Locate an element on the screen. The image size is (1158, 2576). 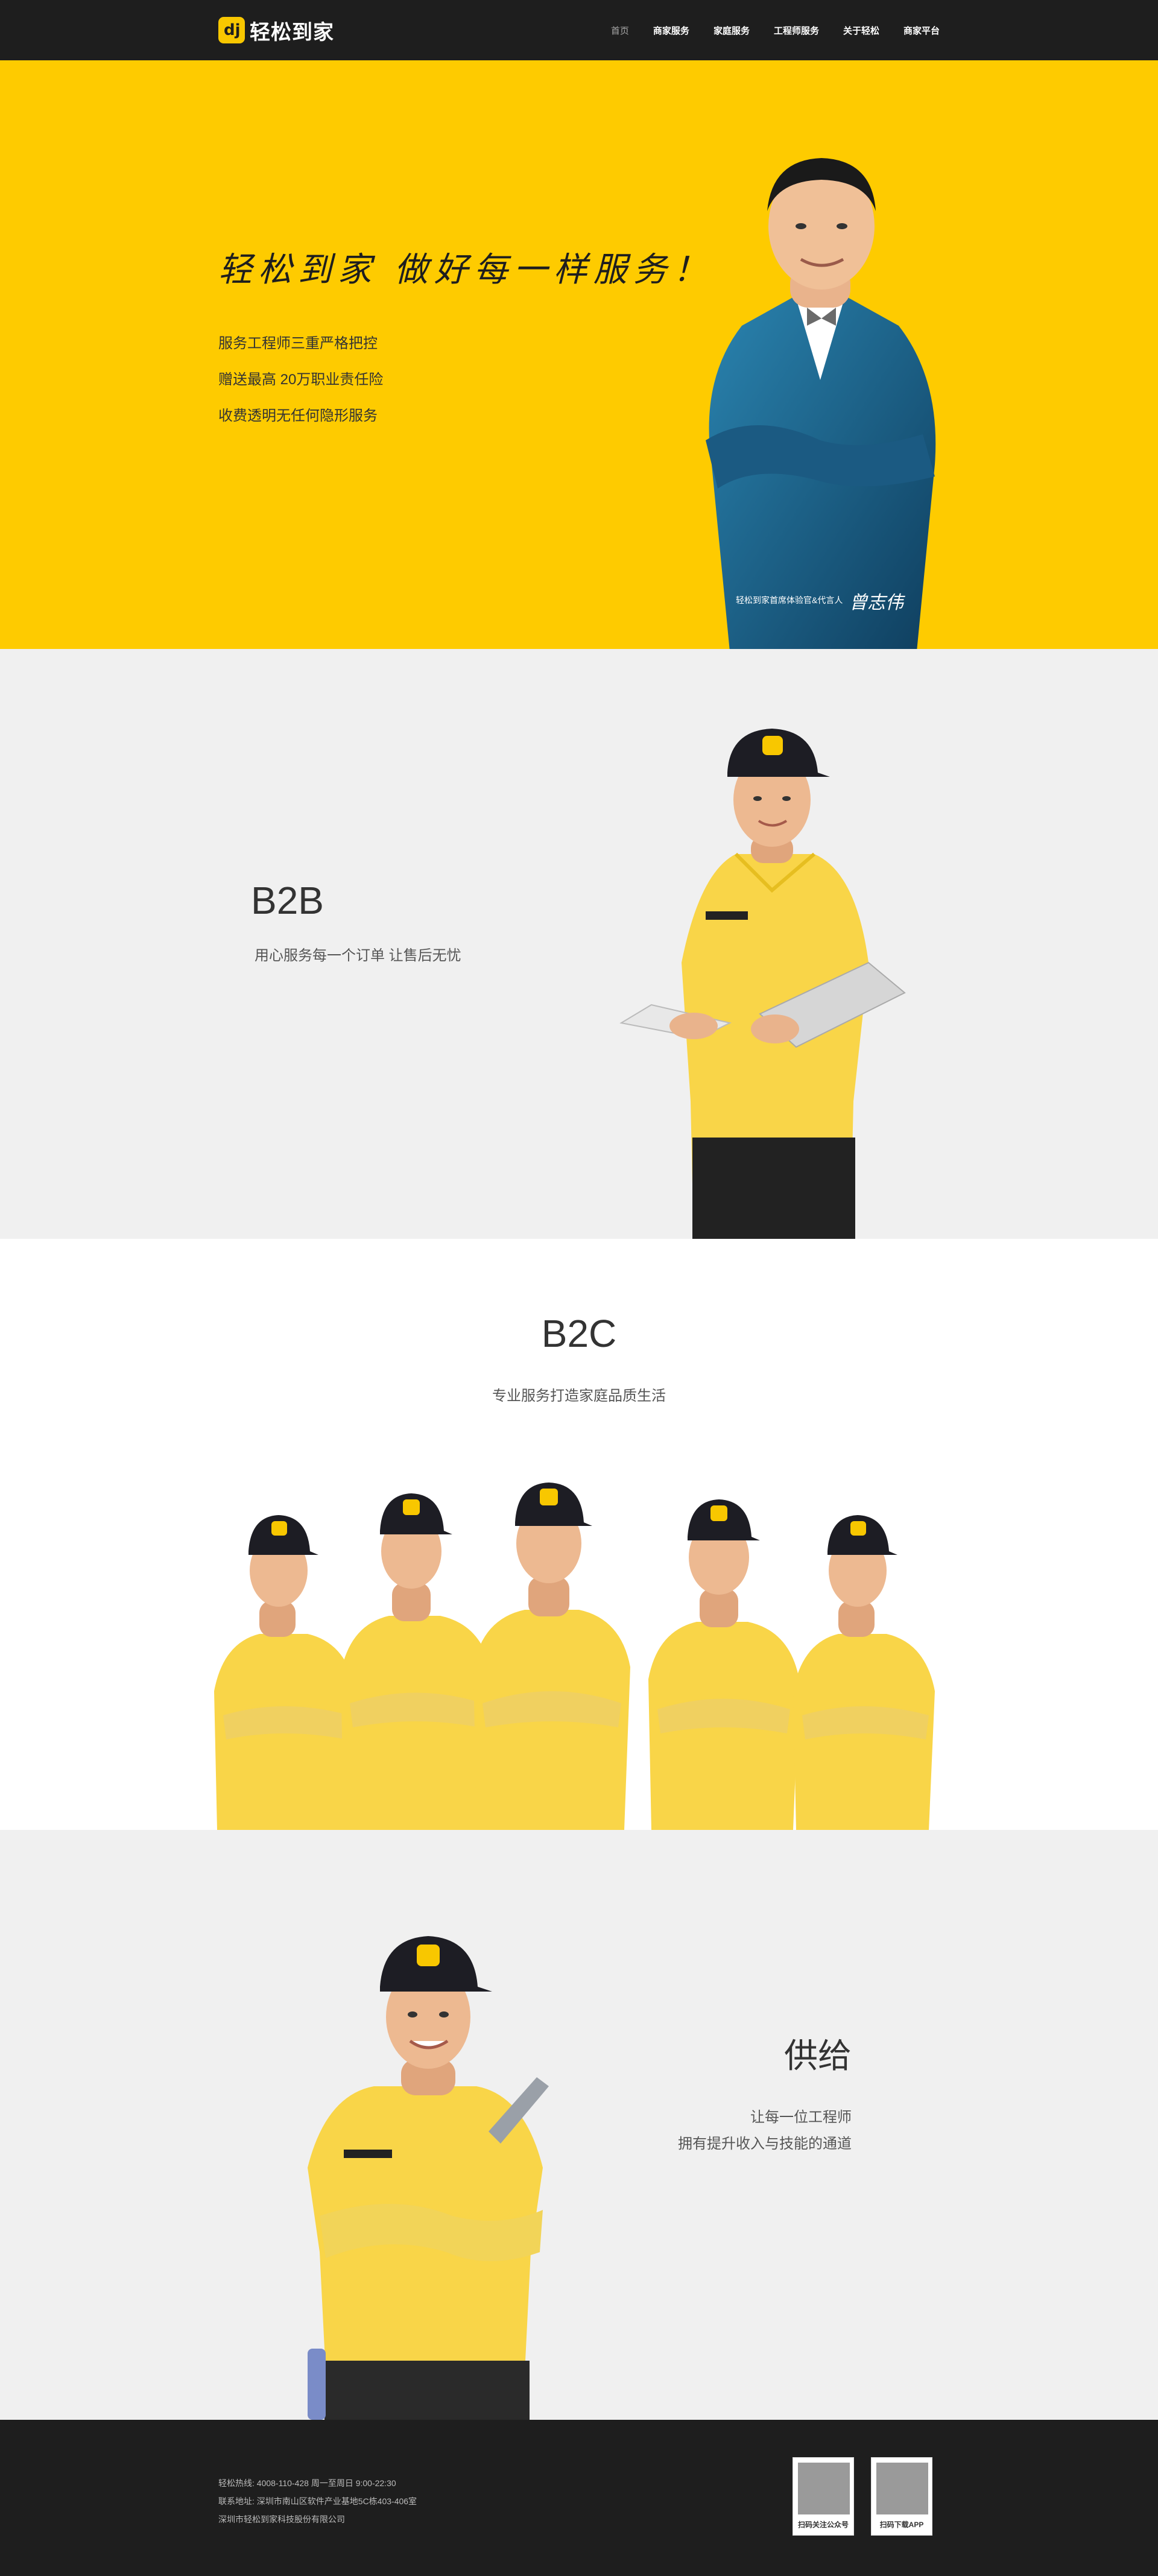
footer-address: 联系地址: 深圳市南山区软件产业基地5C栋403-406室 is located at coordinates (317, 2501).